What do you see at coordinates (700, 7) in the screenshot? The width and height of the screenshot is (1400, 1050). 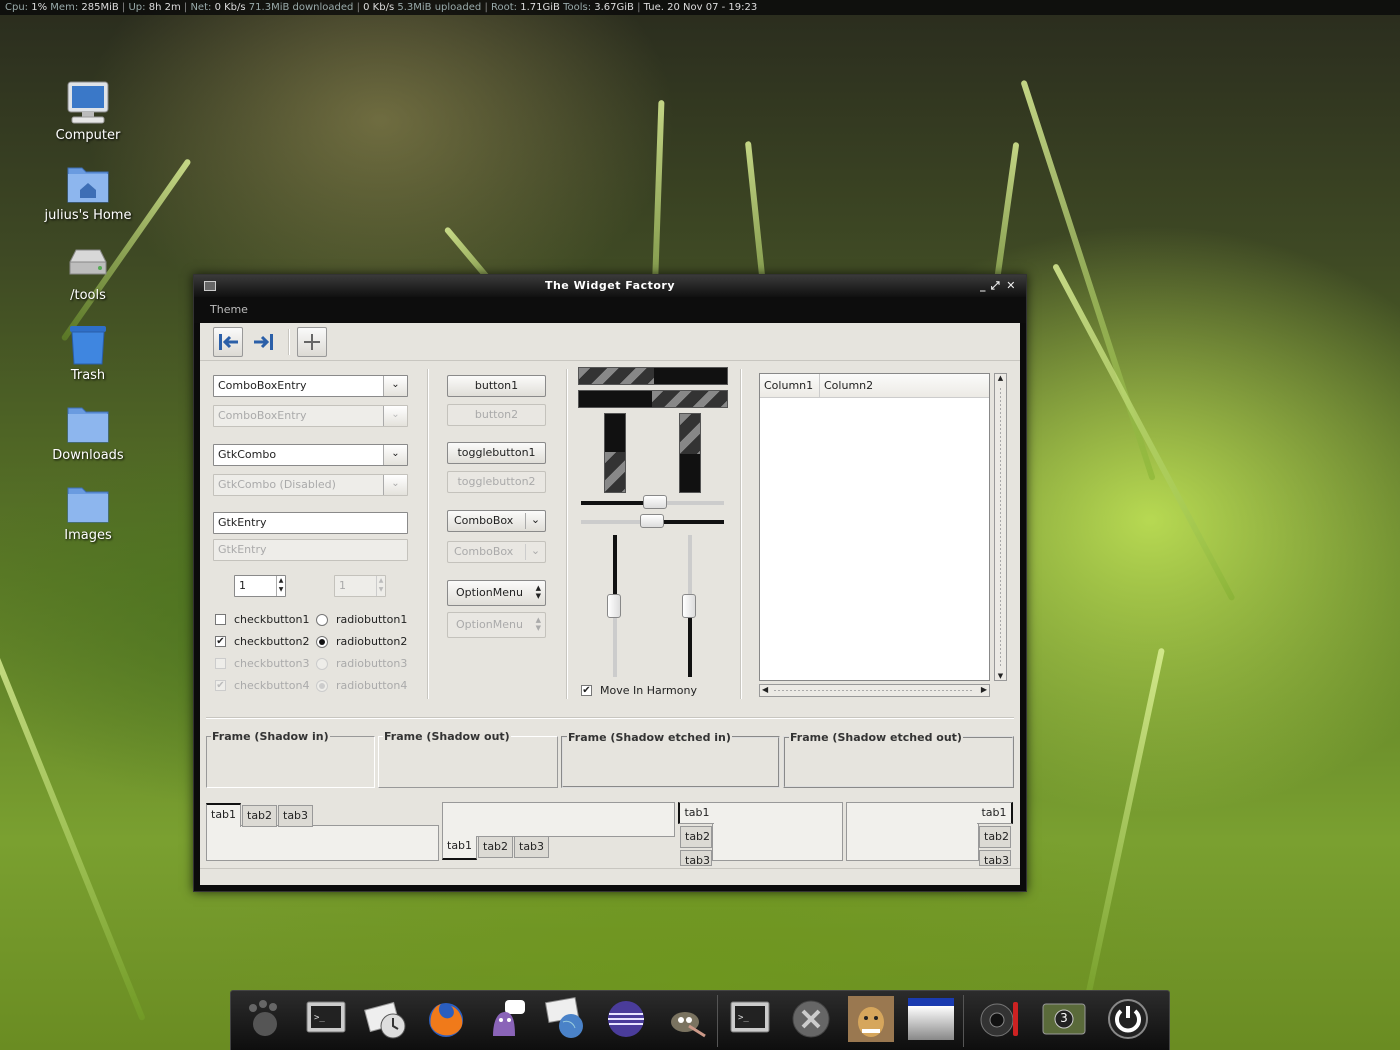 I see `clock: Tue. 20 Nov 07 - 19:23` at bounding box center [700, 7].